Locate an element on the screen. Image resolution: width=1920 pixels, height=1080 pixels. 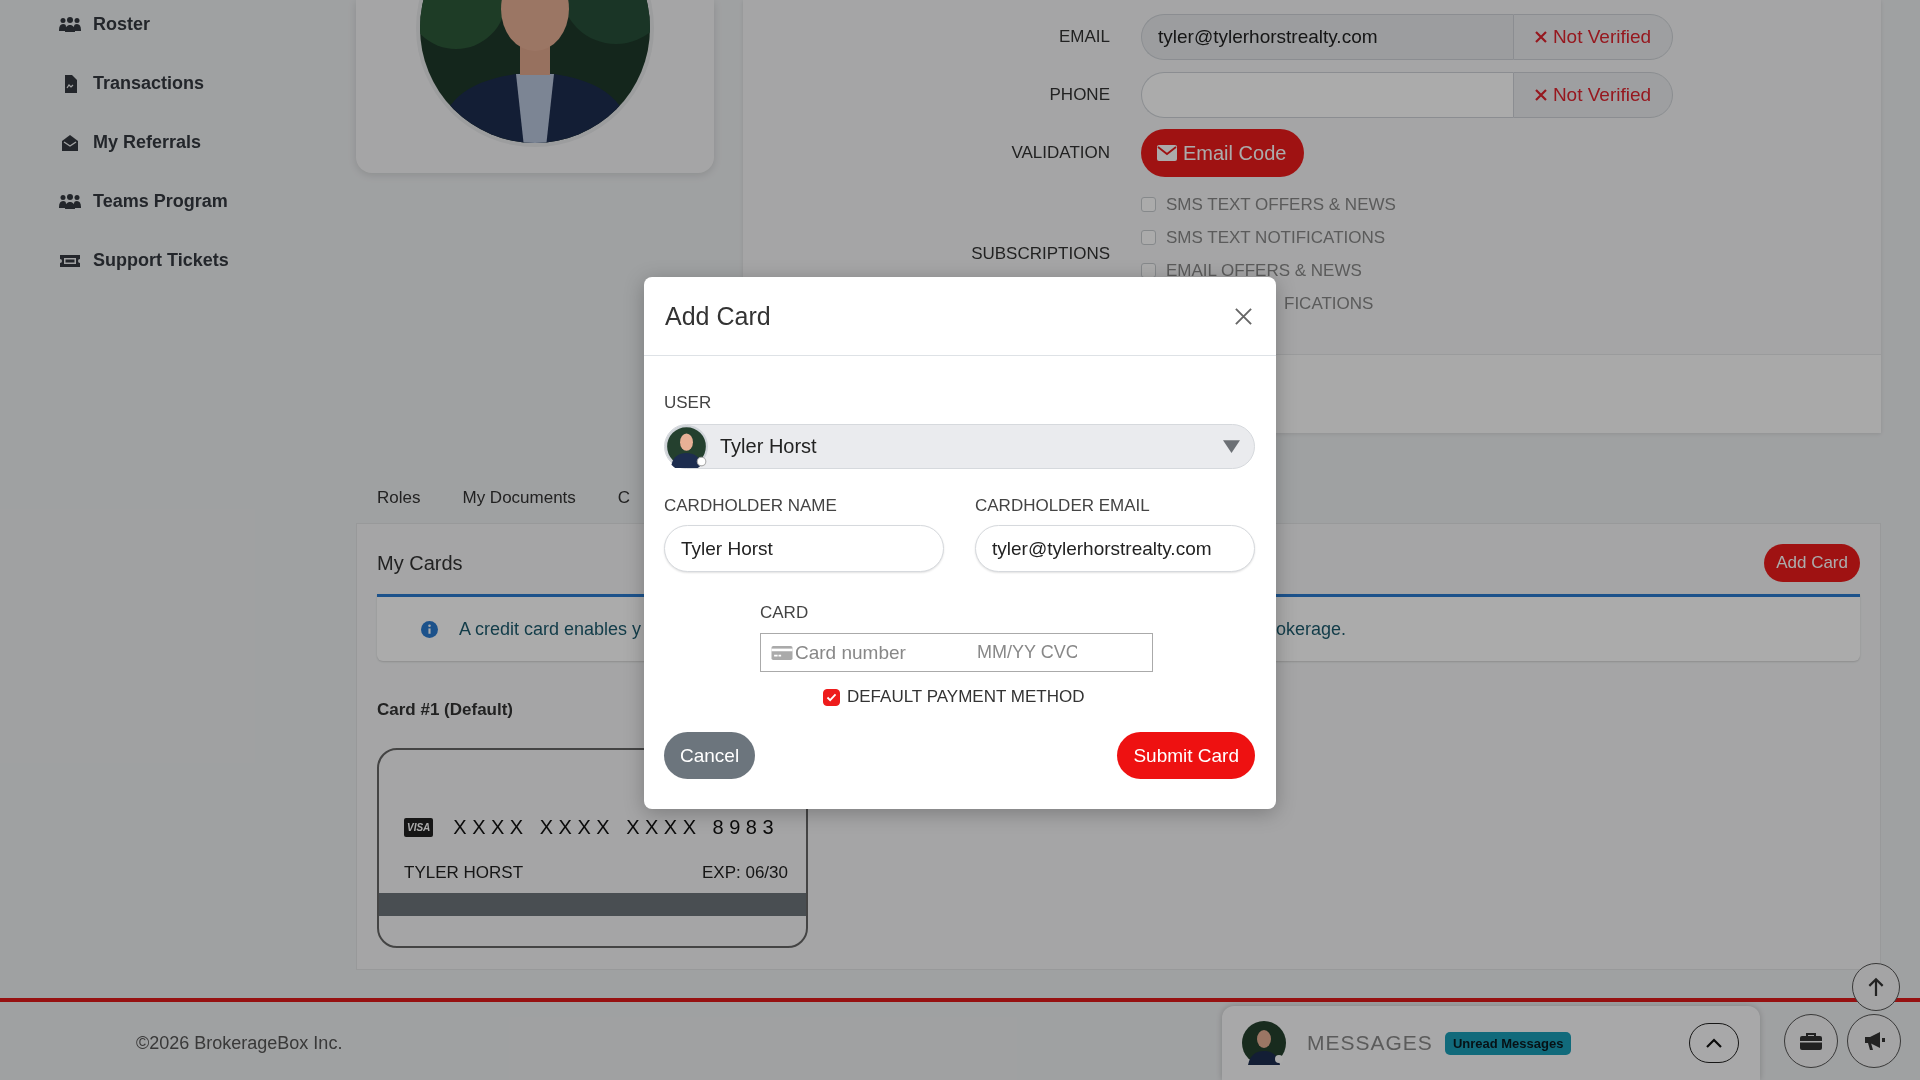
card-number: XXXX XXXX XXXX 8983 is located at coordinates (616, 827).